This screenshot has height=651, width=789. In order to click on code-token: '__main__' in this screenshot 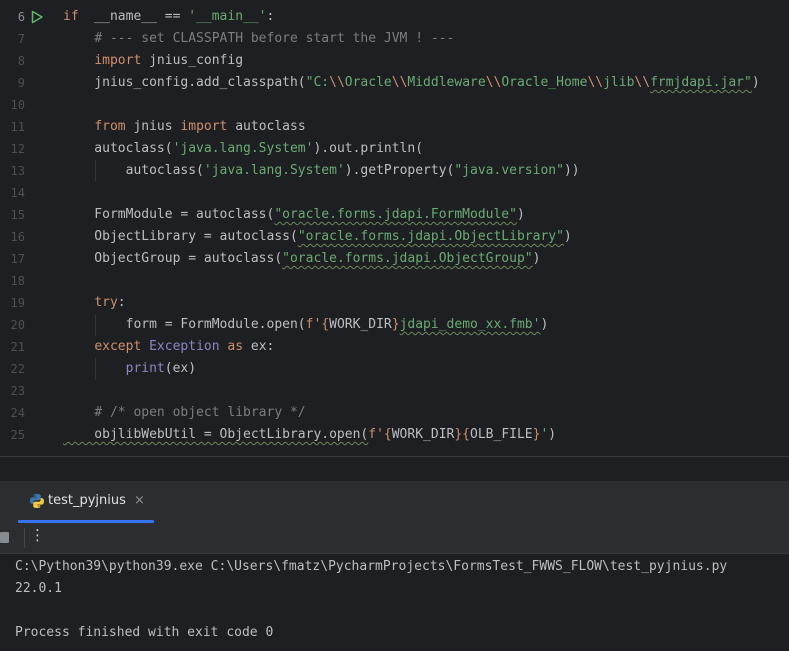, I will do `click(227, 16)`.